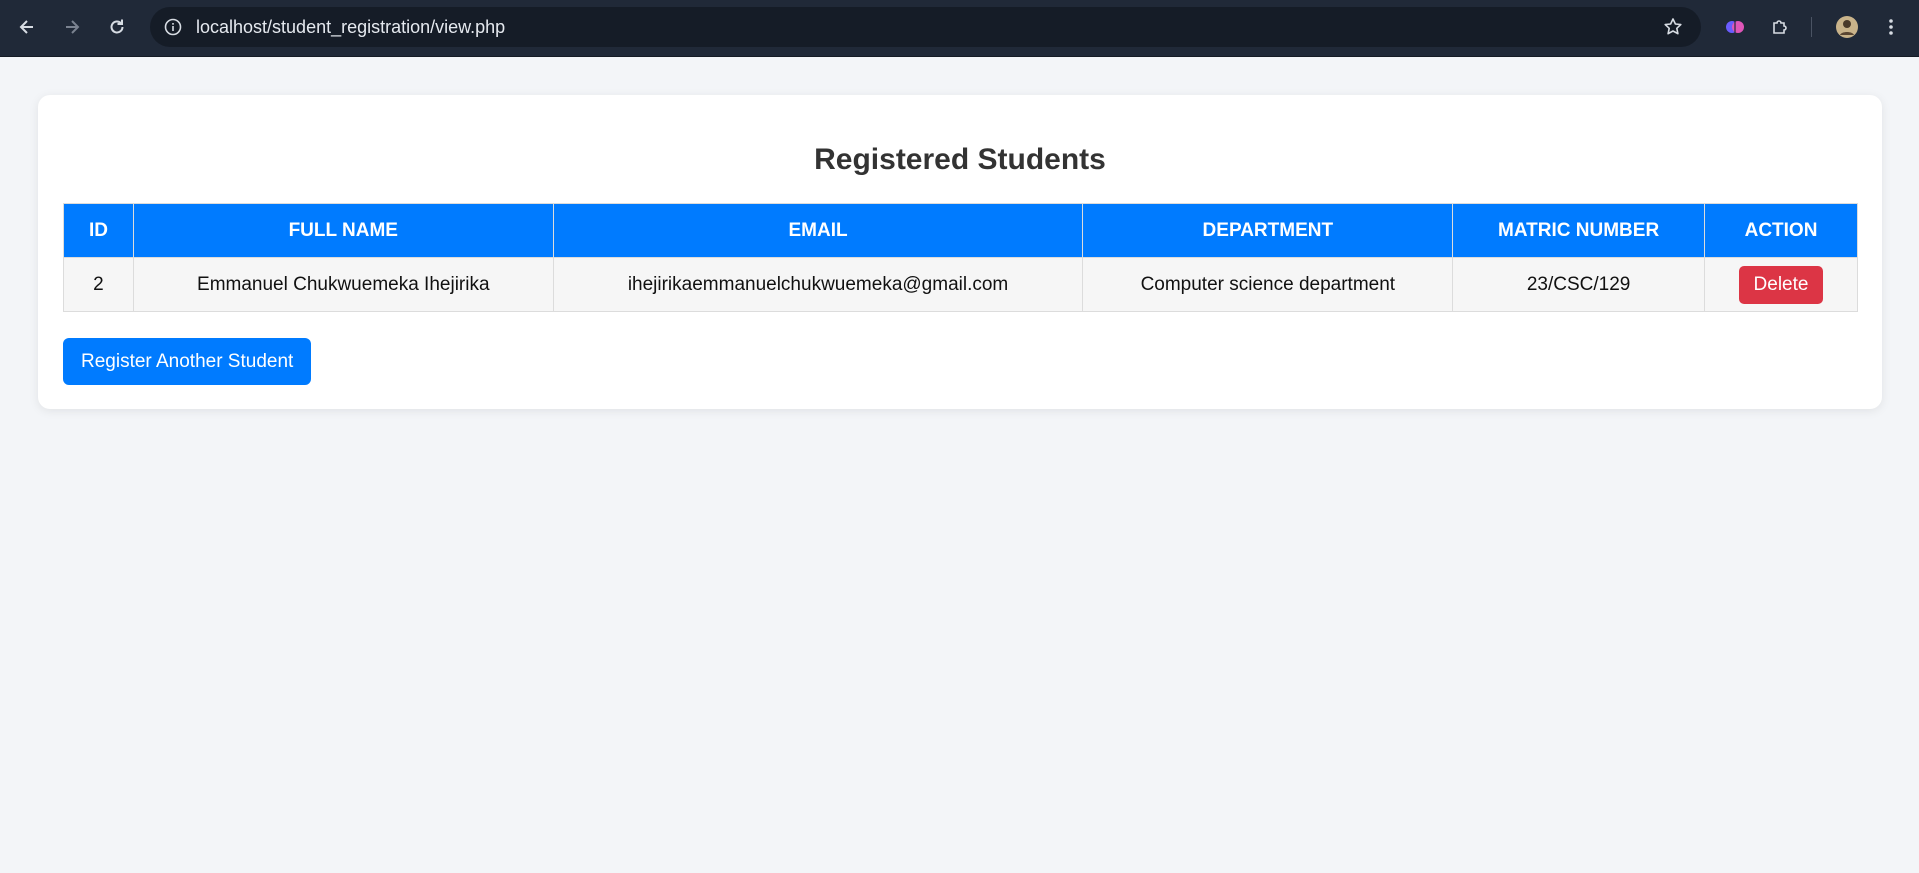 This screenshot has height=873, width=1919. I want to click on site-info-icon, so click(173, 27).